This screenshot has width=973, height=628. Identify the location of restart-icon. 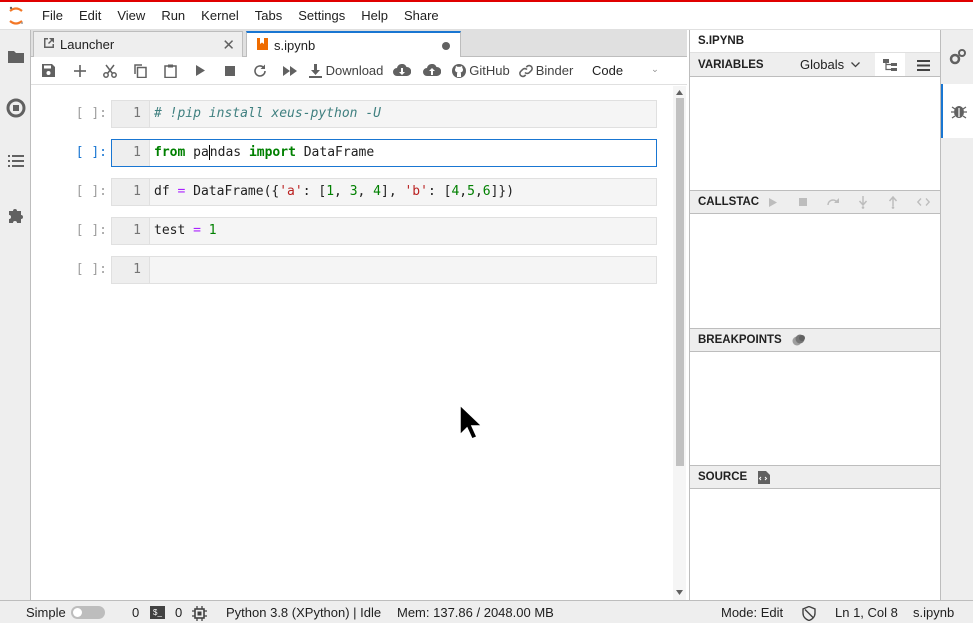
(260, 71).